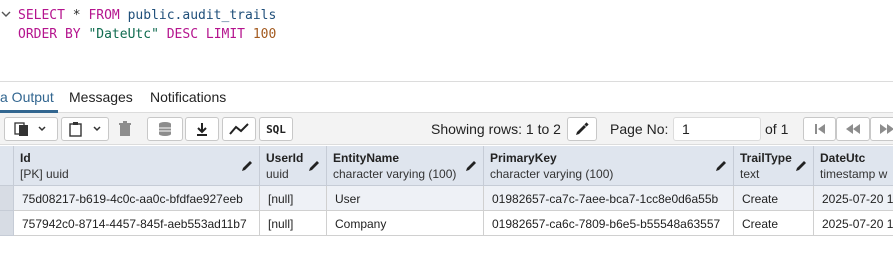 This screenshot has width=893, height=272. Describe the element at coordinates (854, 174) in the screenshot. I see `column-type: timestamp w` at that location.